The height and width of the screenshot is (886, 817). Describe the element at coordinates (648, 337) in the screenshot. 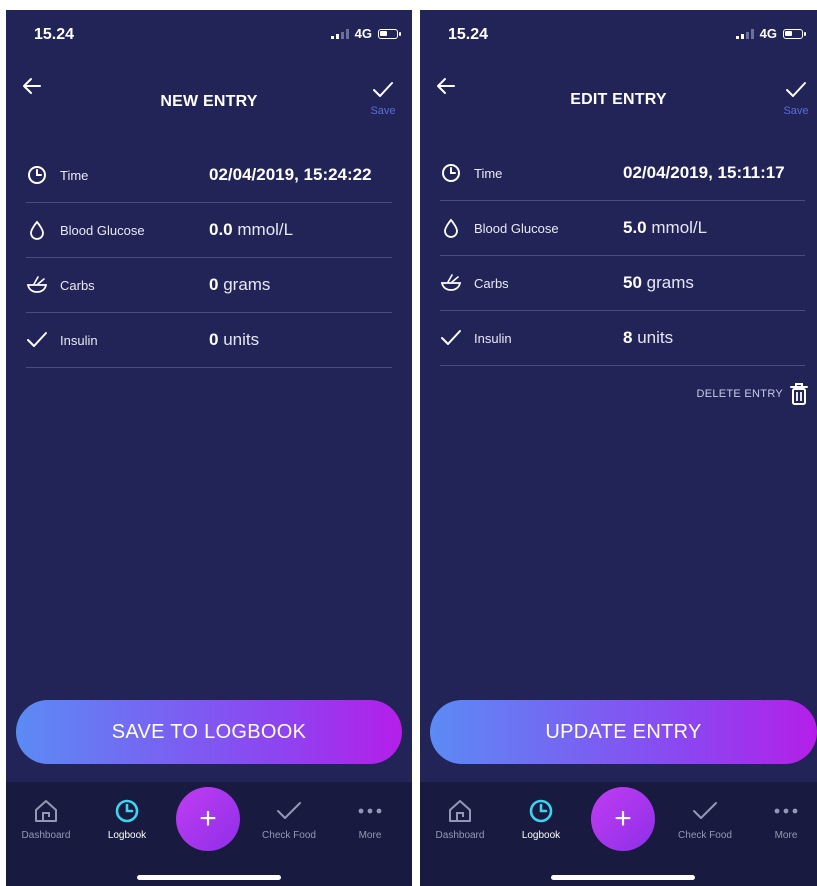

I see `insulin-value: 8 units` at that location.